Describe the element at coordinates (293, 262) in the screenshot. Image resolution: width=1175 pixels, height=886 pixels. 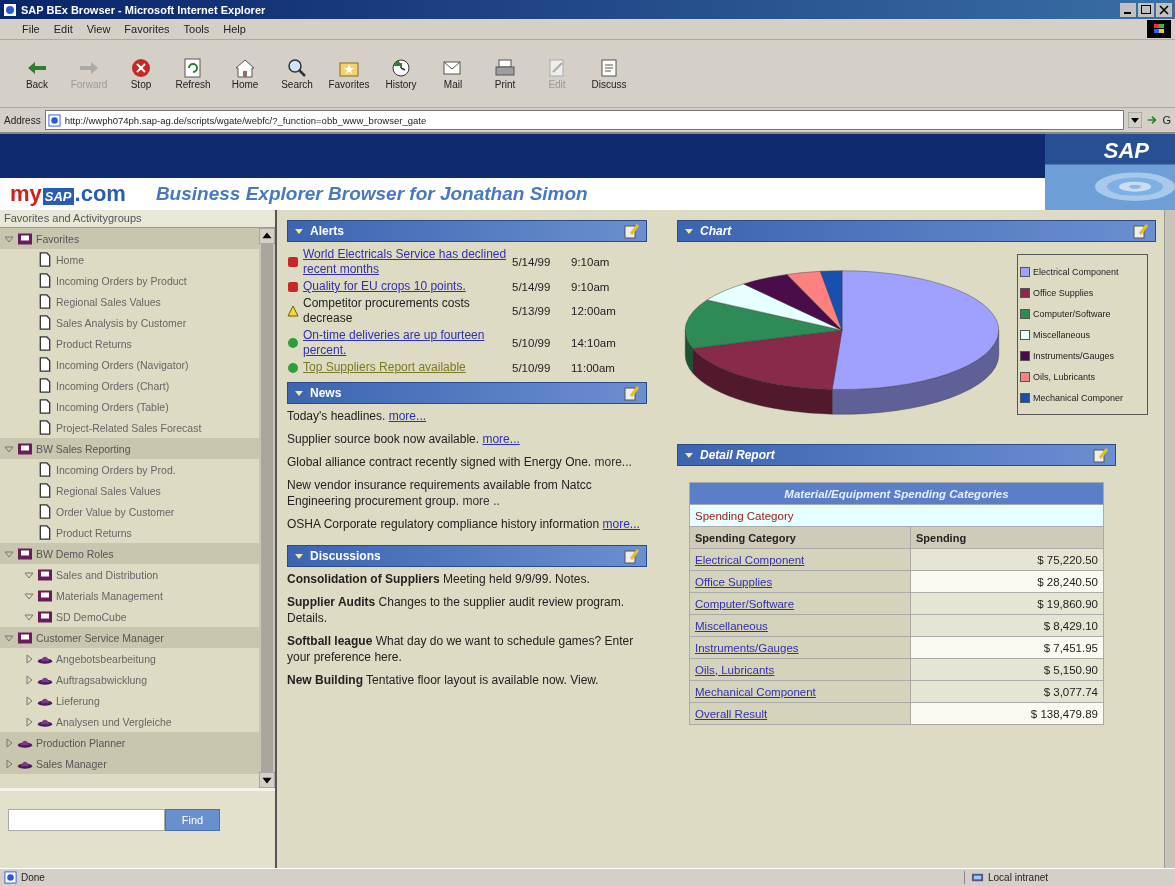
I see `critical-alert-icon` at that location.